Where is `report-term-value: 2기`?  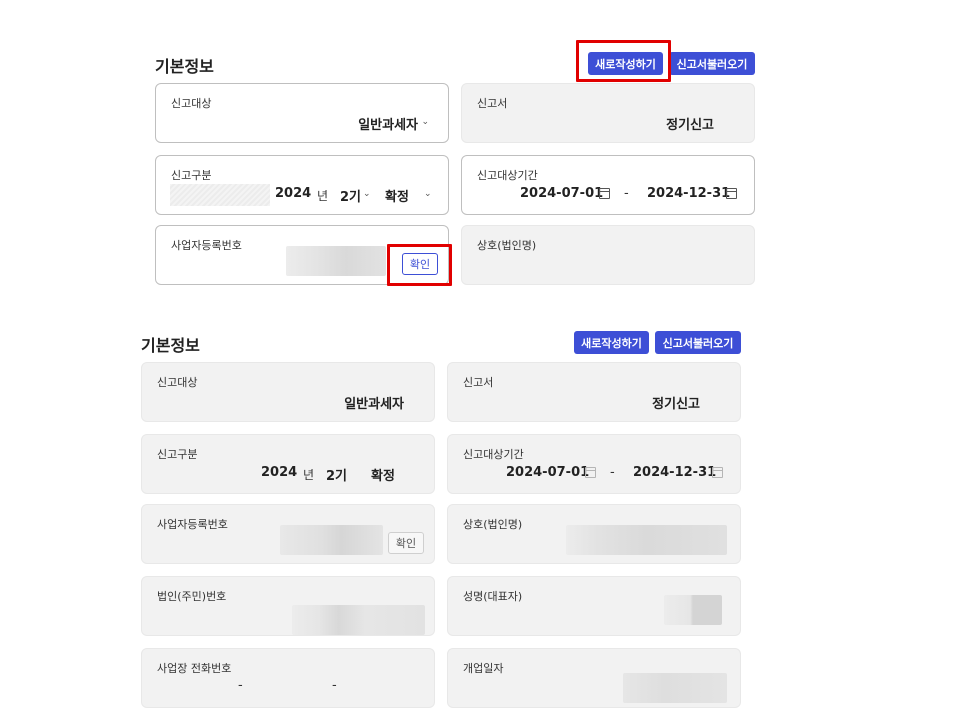
report-term-value: 2기 is located at coordinates (337, 476).